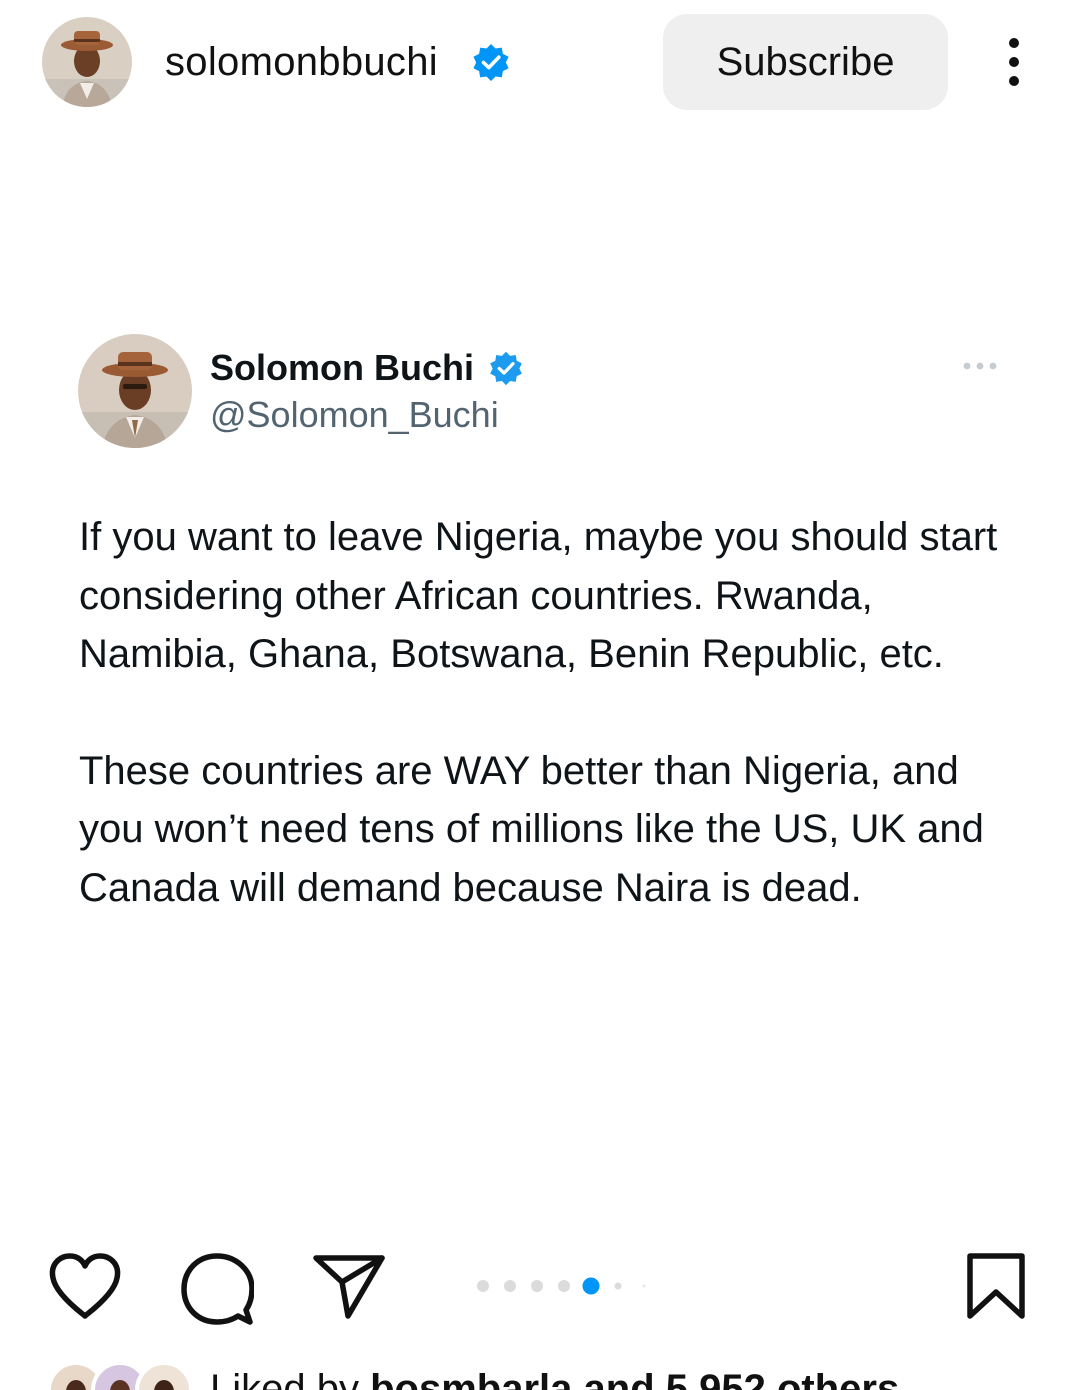  What do you see at coordinates (742, 1378) in the screenshot?
I see `liked-by-others: and 5,952 others` at bounding box center [742, 1378].